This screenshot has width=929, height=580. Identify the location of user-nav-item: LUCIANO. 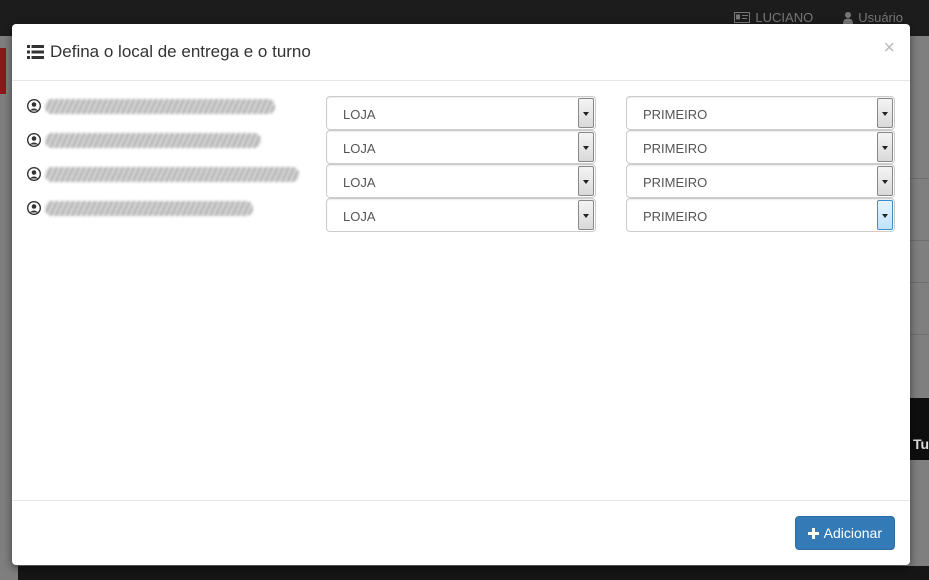
(773, 17).